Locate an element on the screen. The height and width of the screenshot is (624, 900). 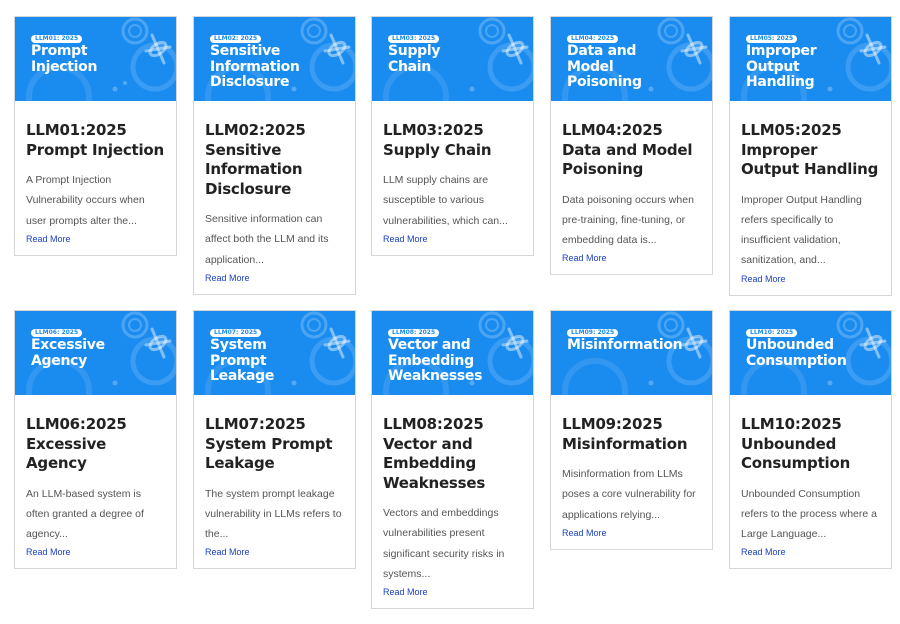
card-banner: LLM04: 2025 Data and Model Poisoning is located at coordinates (631, 59).